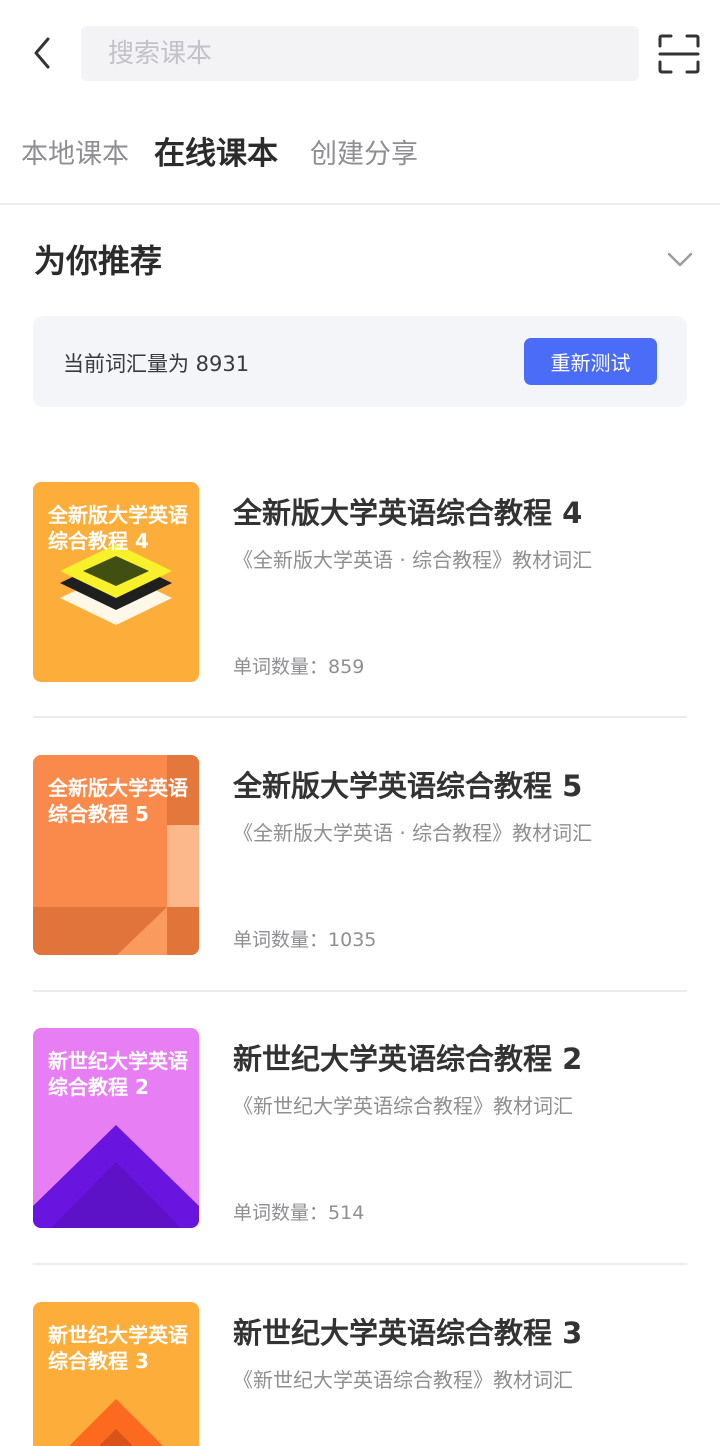  I want to click on collapse-toggle, so click(680, 260).